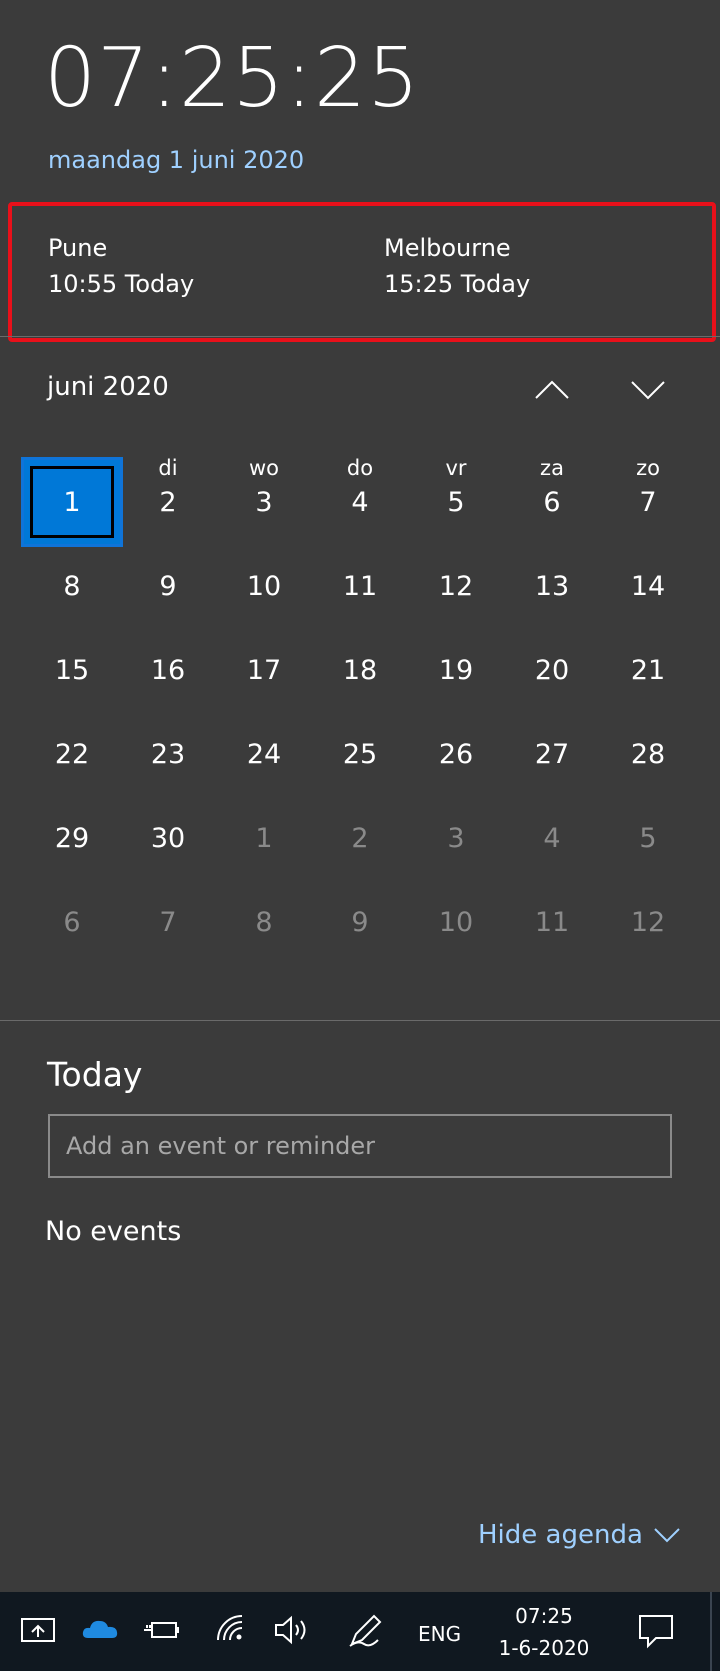  I want to click on calendar-day-number: 13, so click(552, 586).